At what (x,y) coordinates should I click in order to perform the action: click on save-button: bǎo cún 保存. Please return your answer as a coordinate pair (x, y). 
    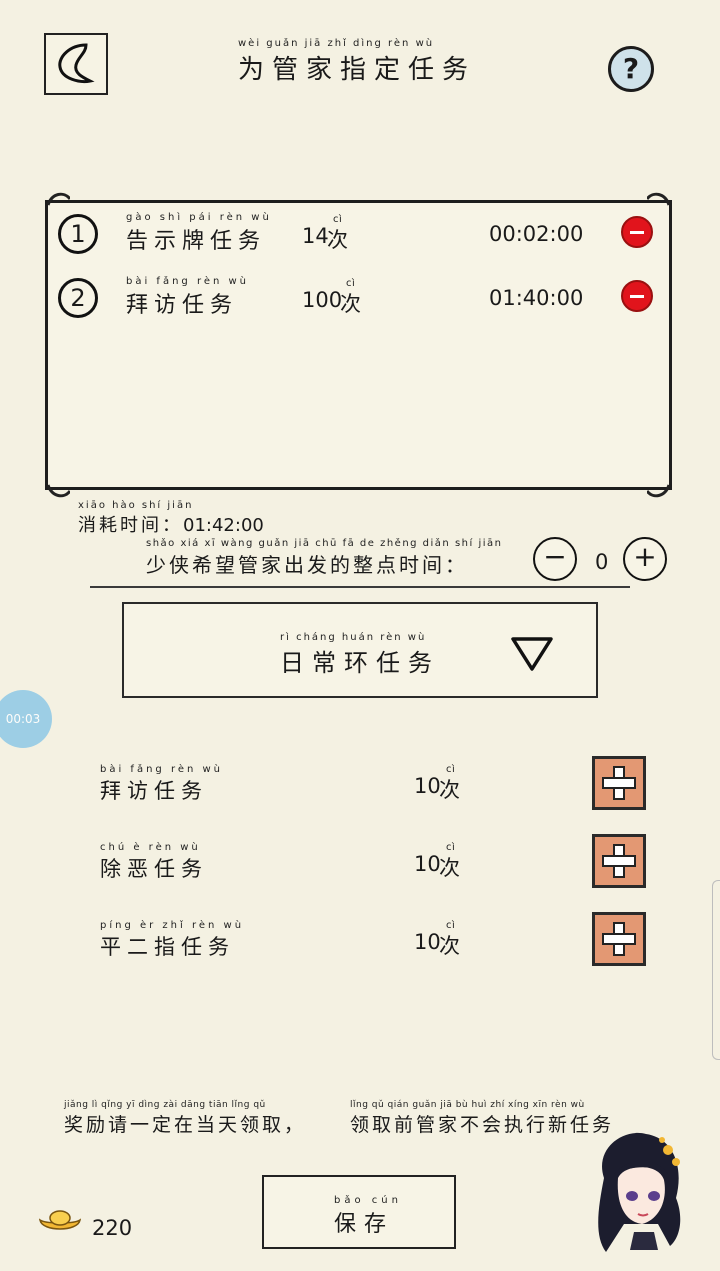
    Looking at the image, I should click on (359, 1212).